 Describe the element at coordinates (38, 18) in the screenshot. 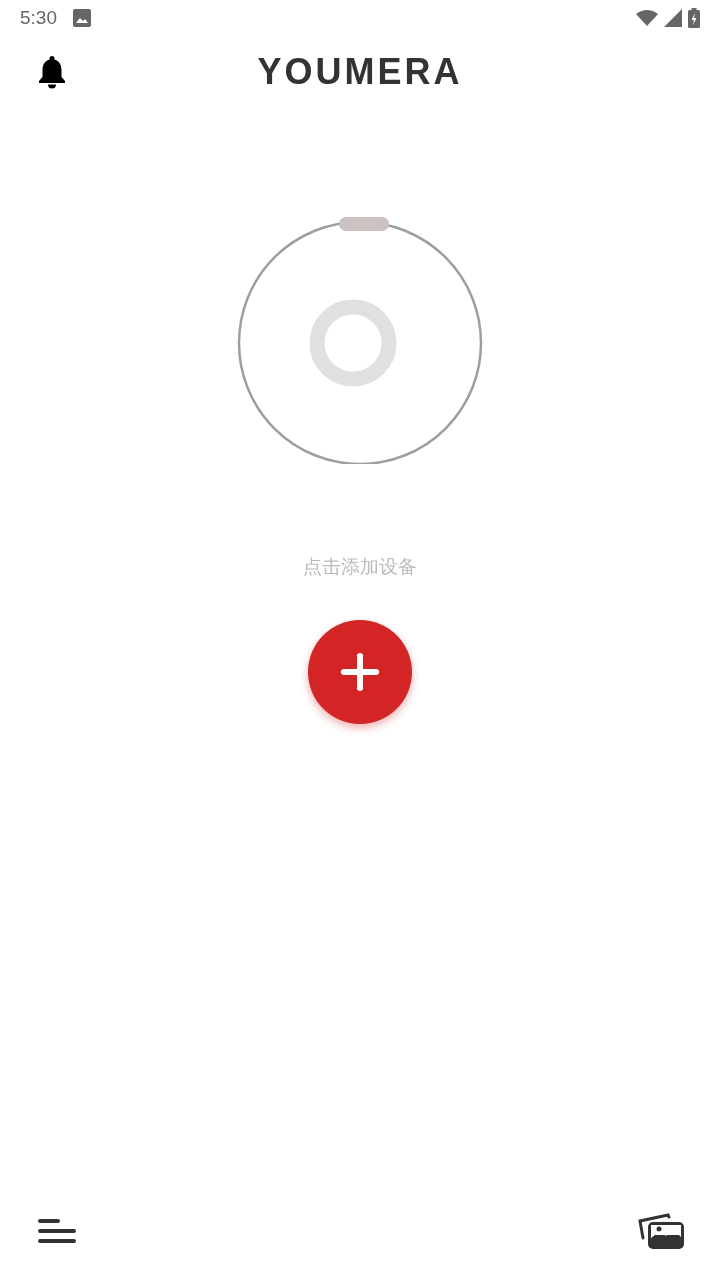

I see `status-time: 5:30` at that location.